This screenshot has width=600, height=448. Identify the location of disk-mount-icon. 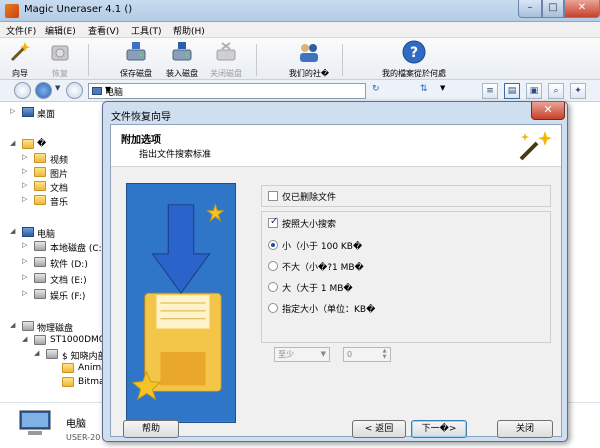
(182, 51).